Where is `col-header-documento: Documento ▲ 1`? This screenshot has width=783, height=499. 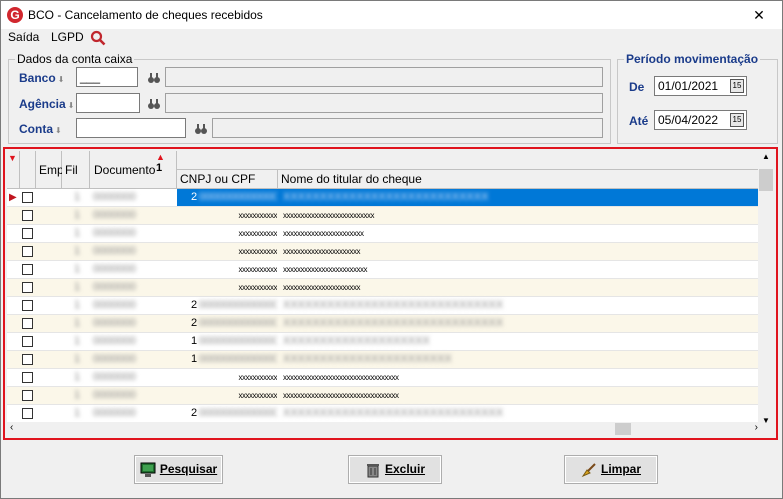
col-header-documento: Documento ▲ 1 is located at coordinates (133, 170).